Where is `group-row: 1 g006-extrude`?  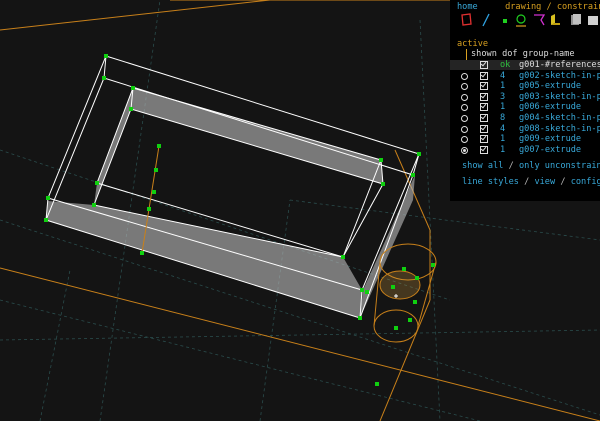
group-row: 1 g006-extrude is located at coordinates (525, 107).